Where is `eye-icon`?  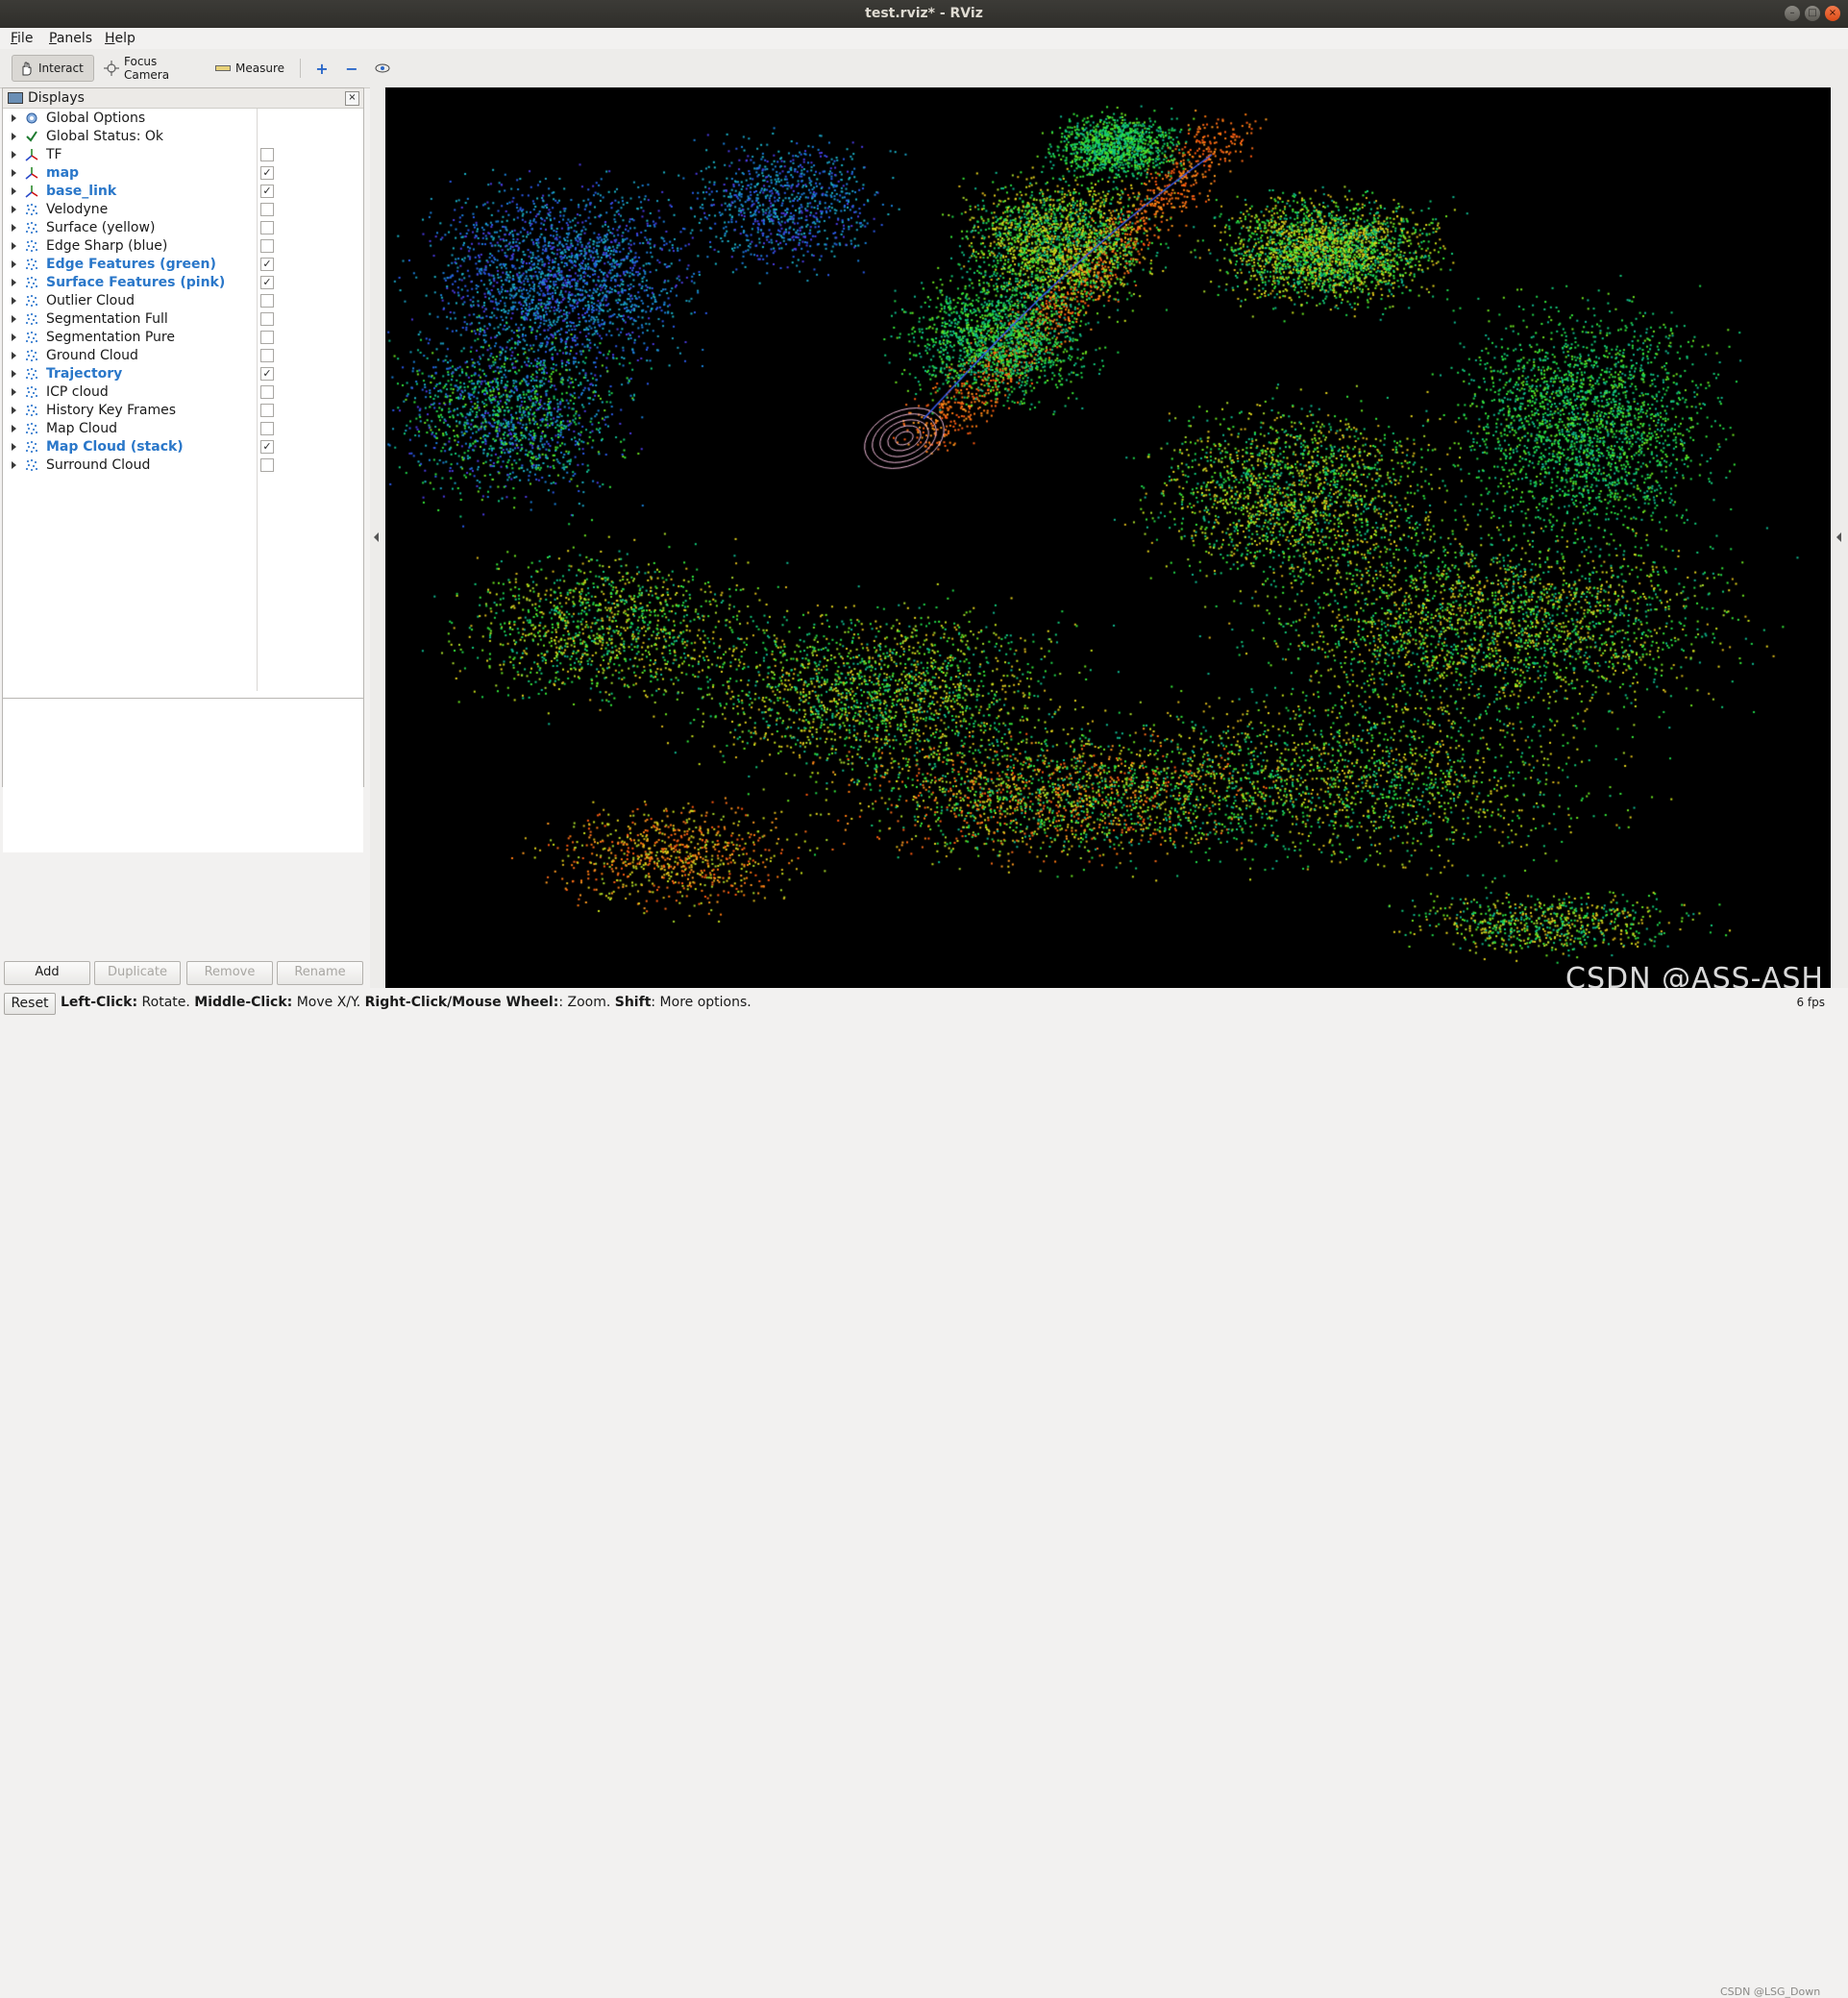 eye-icon is located at coordinates (382, 68).